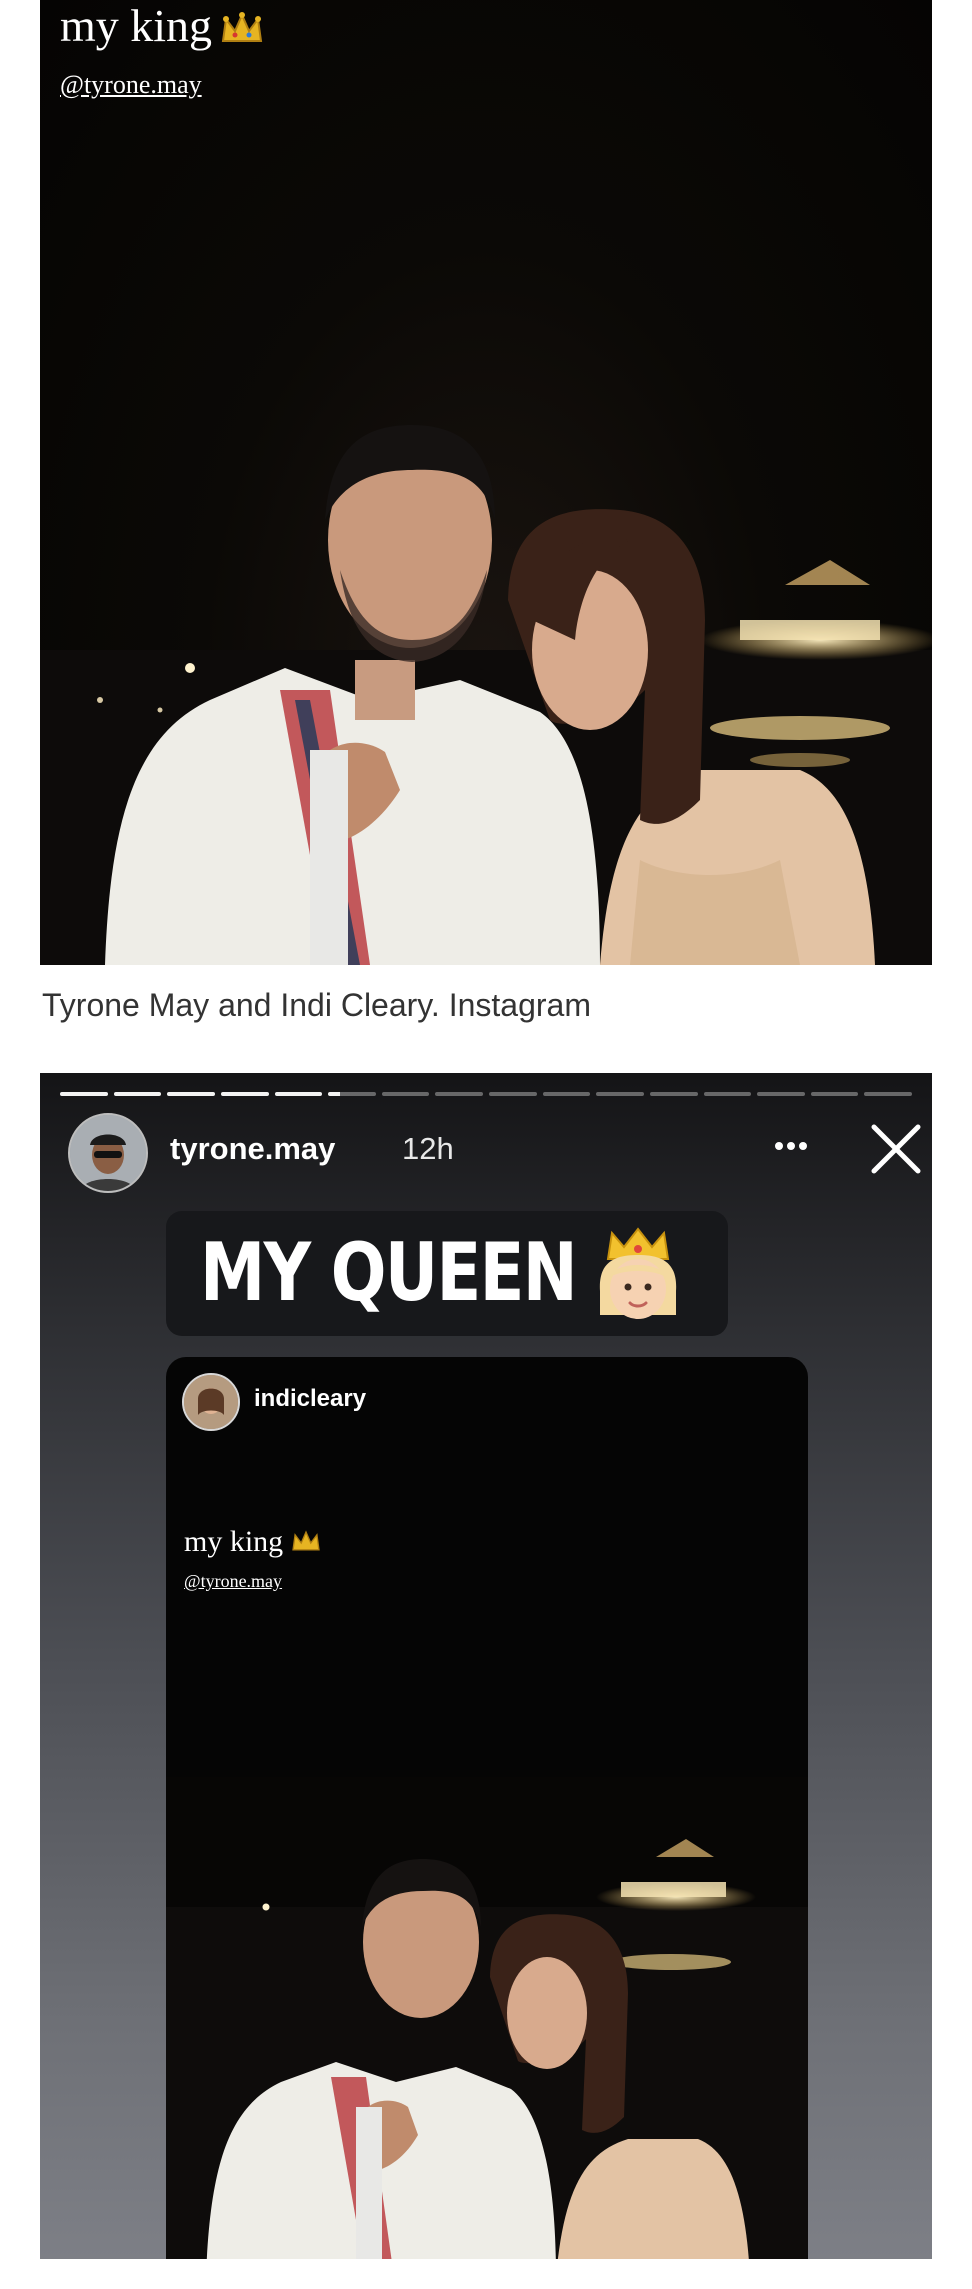 The width and height of the screenshot is (972, 2289). Describe the element at coordinates (428, 1148) in the screenshot. I see `story-timestamp: 12h` at that location.